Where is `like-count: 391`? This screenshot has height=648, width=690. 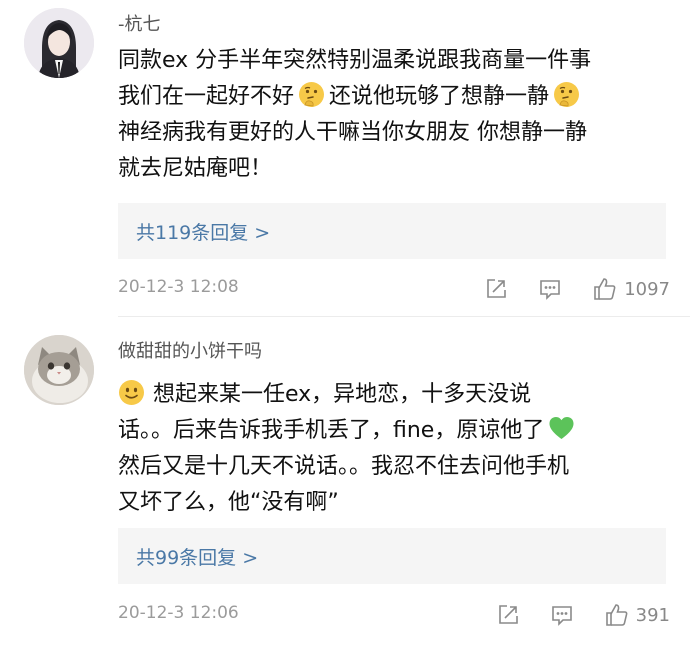 like-count: 391 is located at coordinates (652, 615).